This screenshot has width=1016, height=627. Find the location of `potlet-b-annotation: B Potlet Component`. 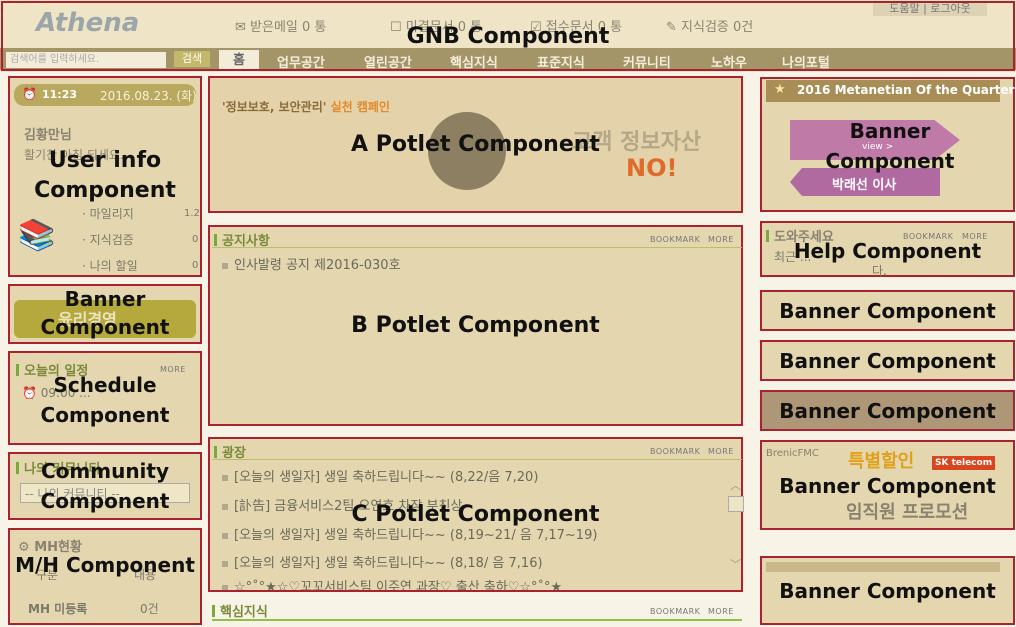

potlet-b-annotation: B Potlet Component is located at coordinates (475, 325).